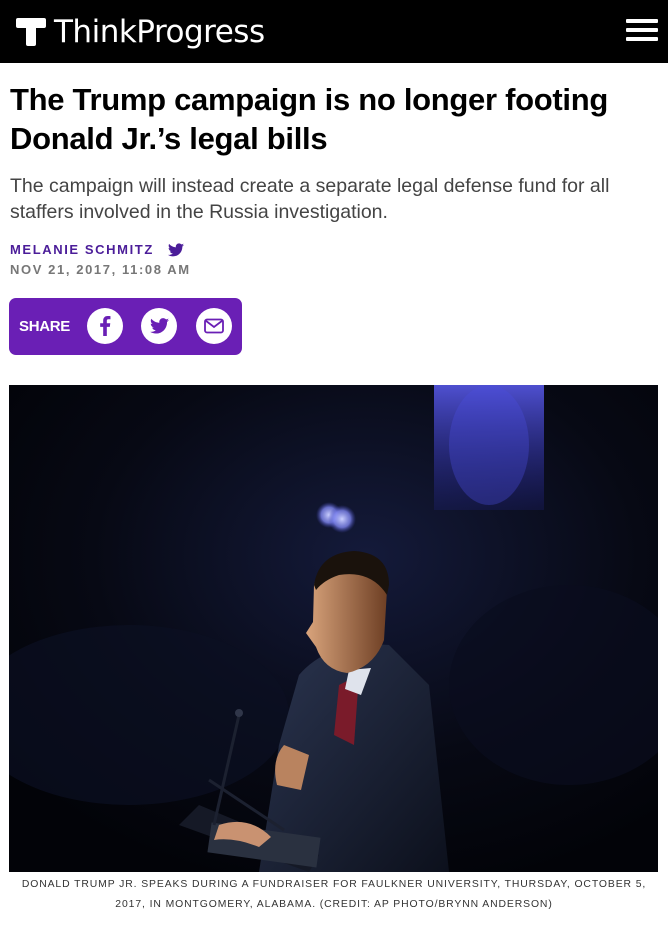 The image size is (668, 930). Describe the element at coordinates (642, 30) in the screenshot. I see `hamburger-menu-icon` at that location.